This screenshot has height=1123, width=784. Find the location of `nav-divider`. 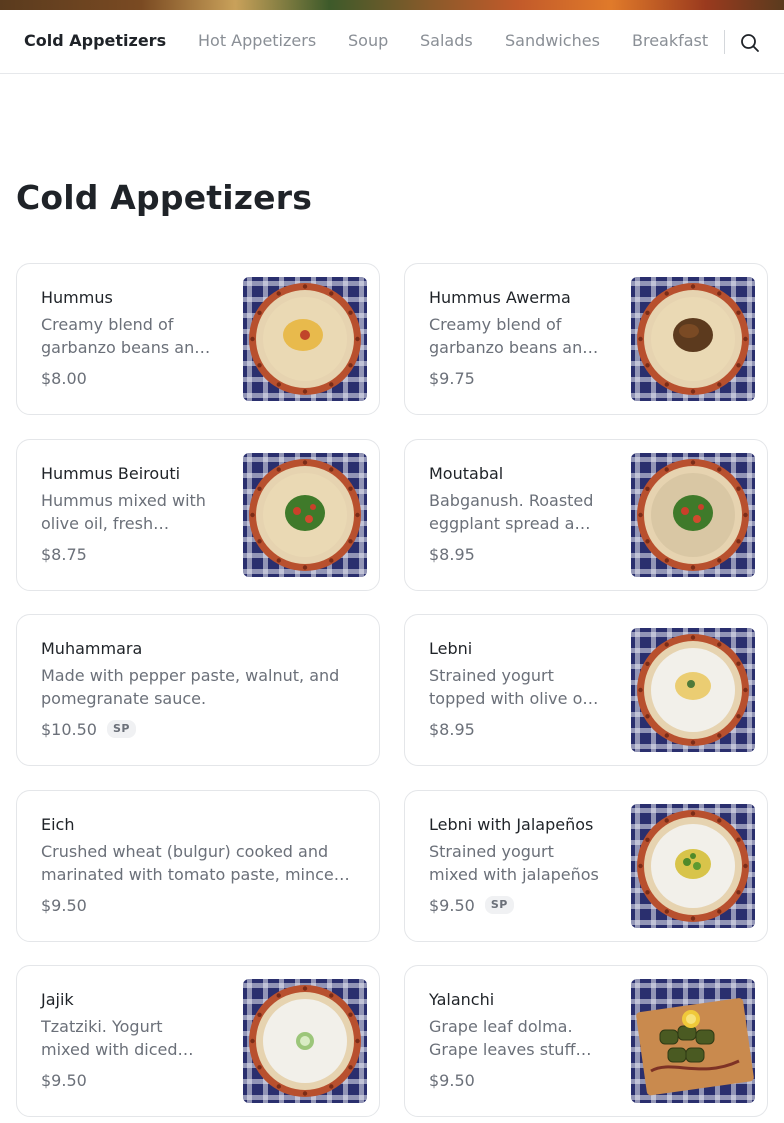

nav-divider is located at coordinates (724, 42).